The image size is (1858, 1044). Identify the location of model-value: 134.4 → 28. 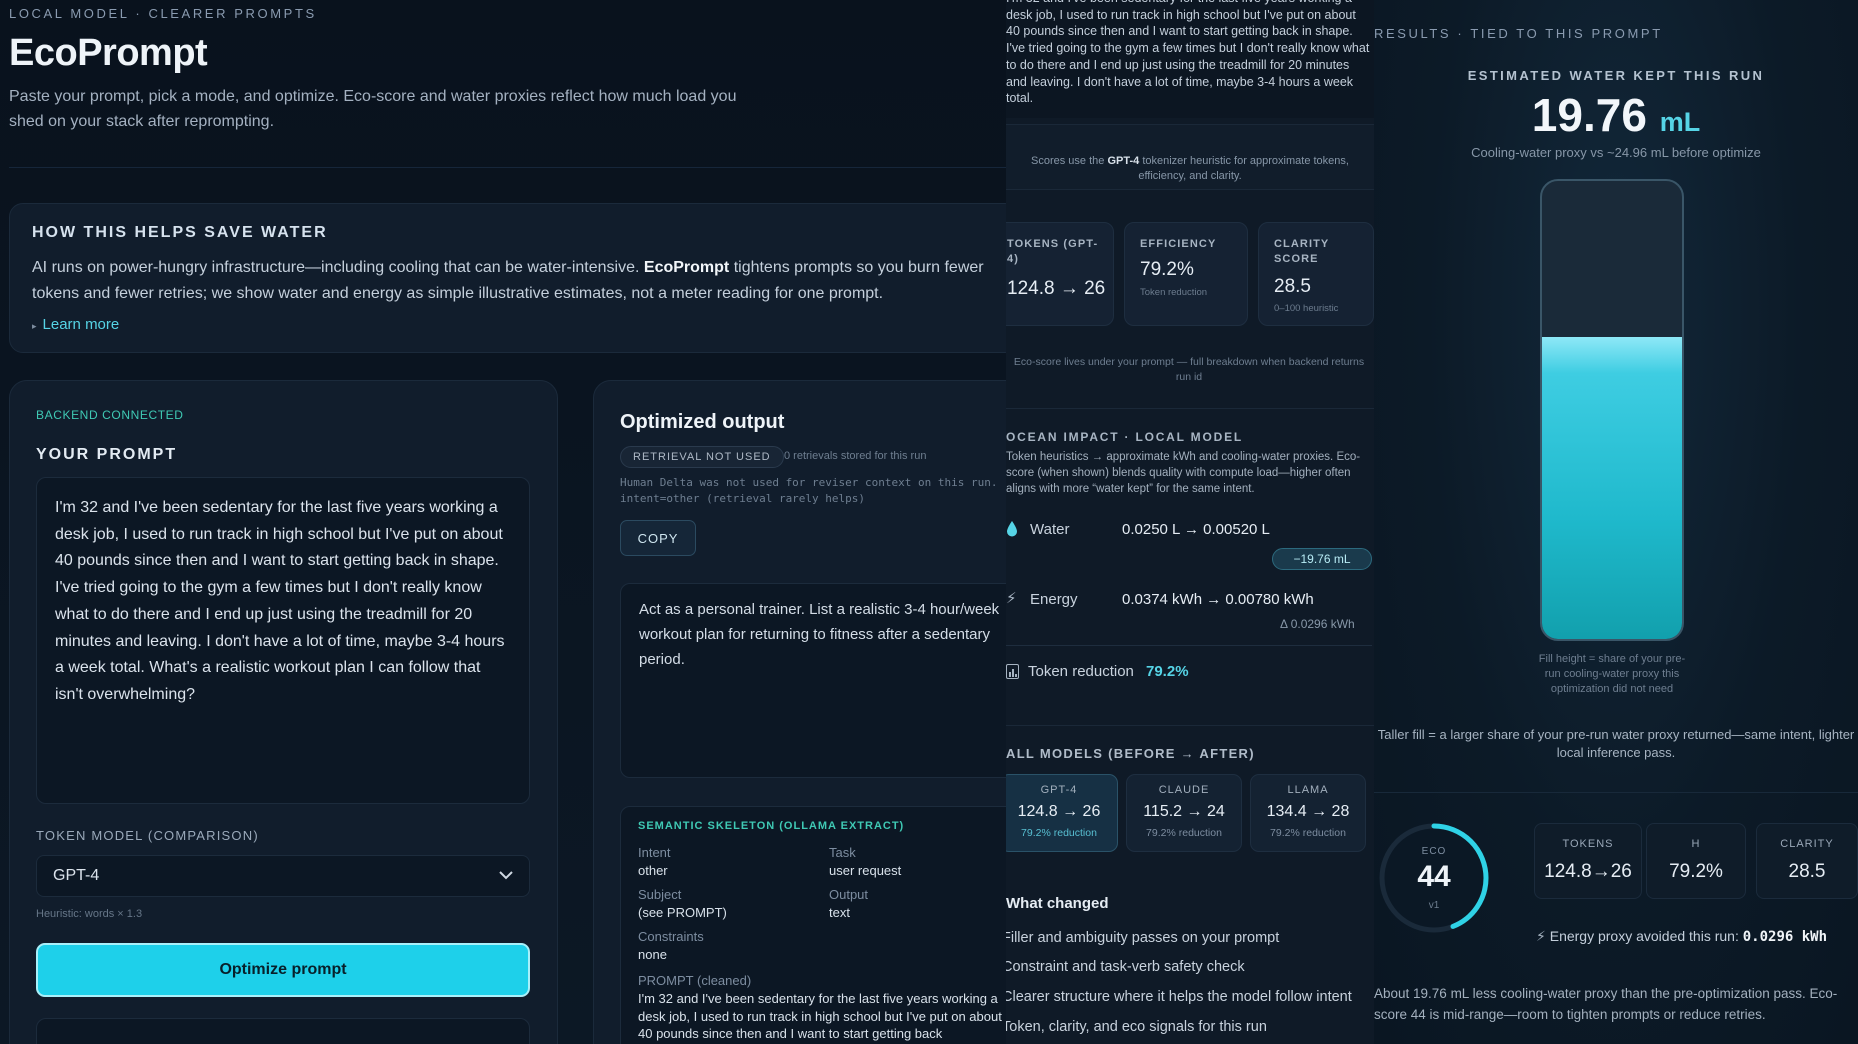
(1308, 811).